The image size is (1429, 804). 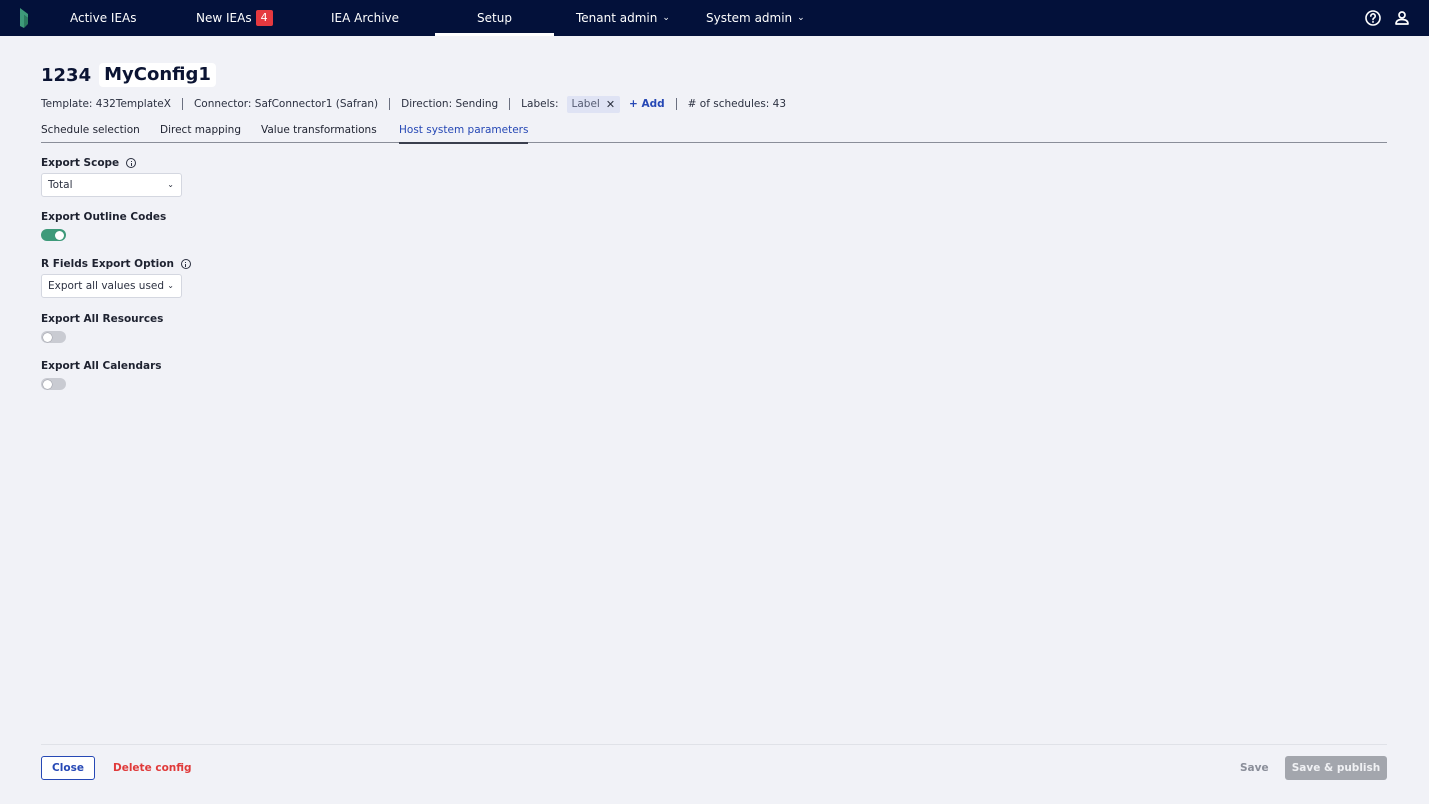 I want to click on r-fields-export-option-value: Export all values used, so click(x=106, y=286).